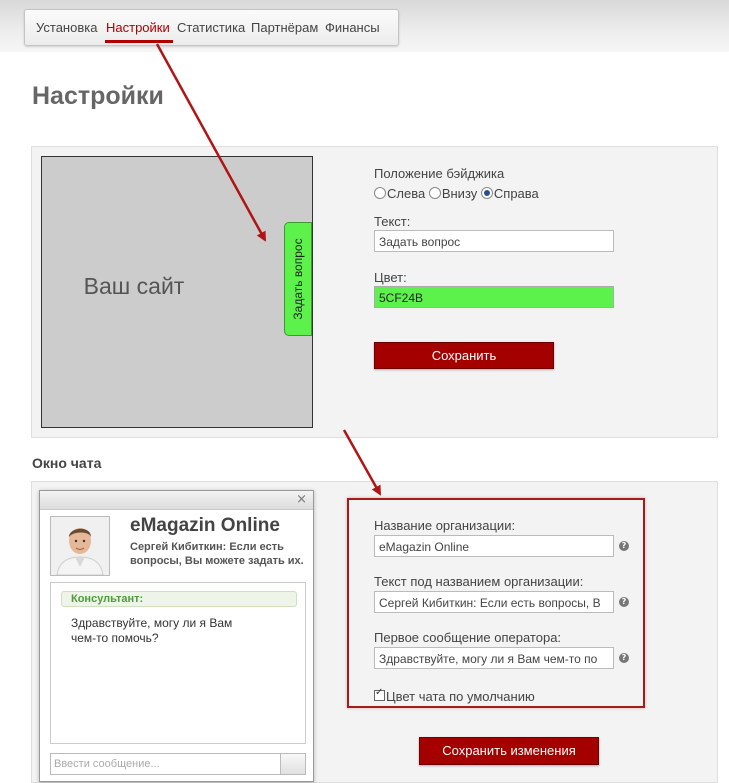 This screenshot has height=783, width=729. What do you see at coordinates (211, 142) in the screenshot?
I see `arrow-to-badge` at bounding box center [211, 142].